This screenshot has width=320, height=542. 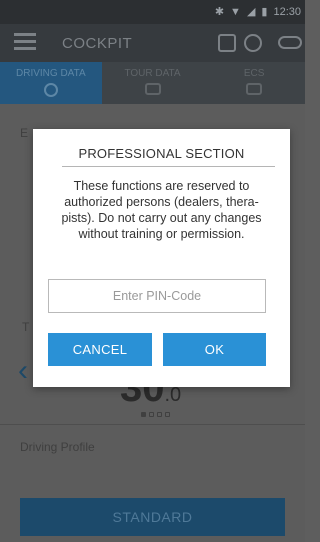 I want to click on dialog-title: PROFESSIONAL SECTION, so click(x=161, y=153).